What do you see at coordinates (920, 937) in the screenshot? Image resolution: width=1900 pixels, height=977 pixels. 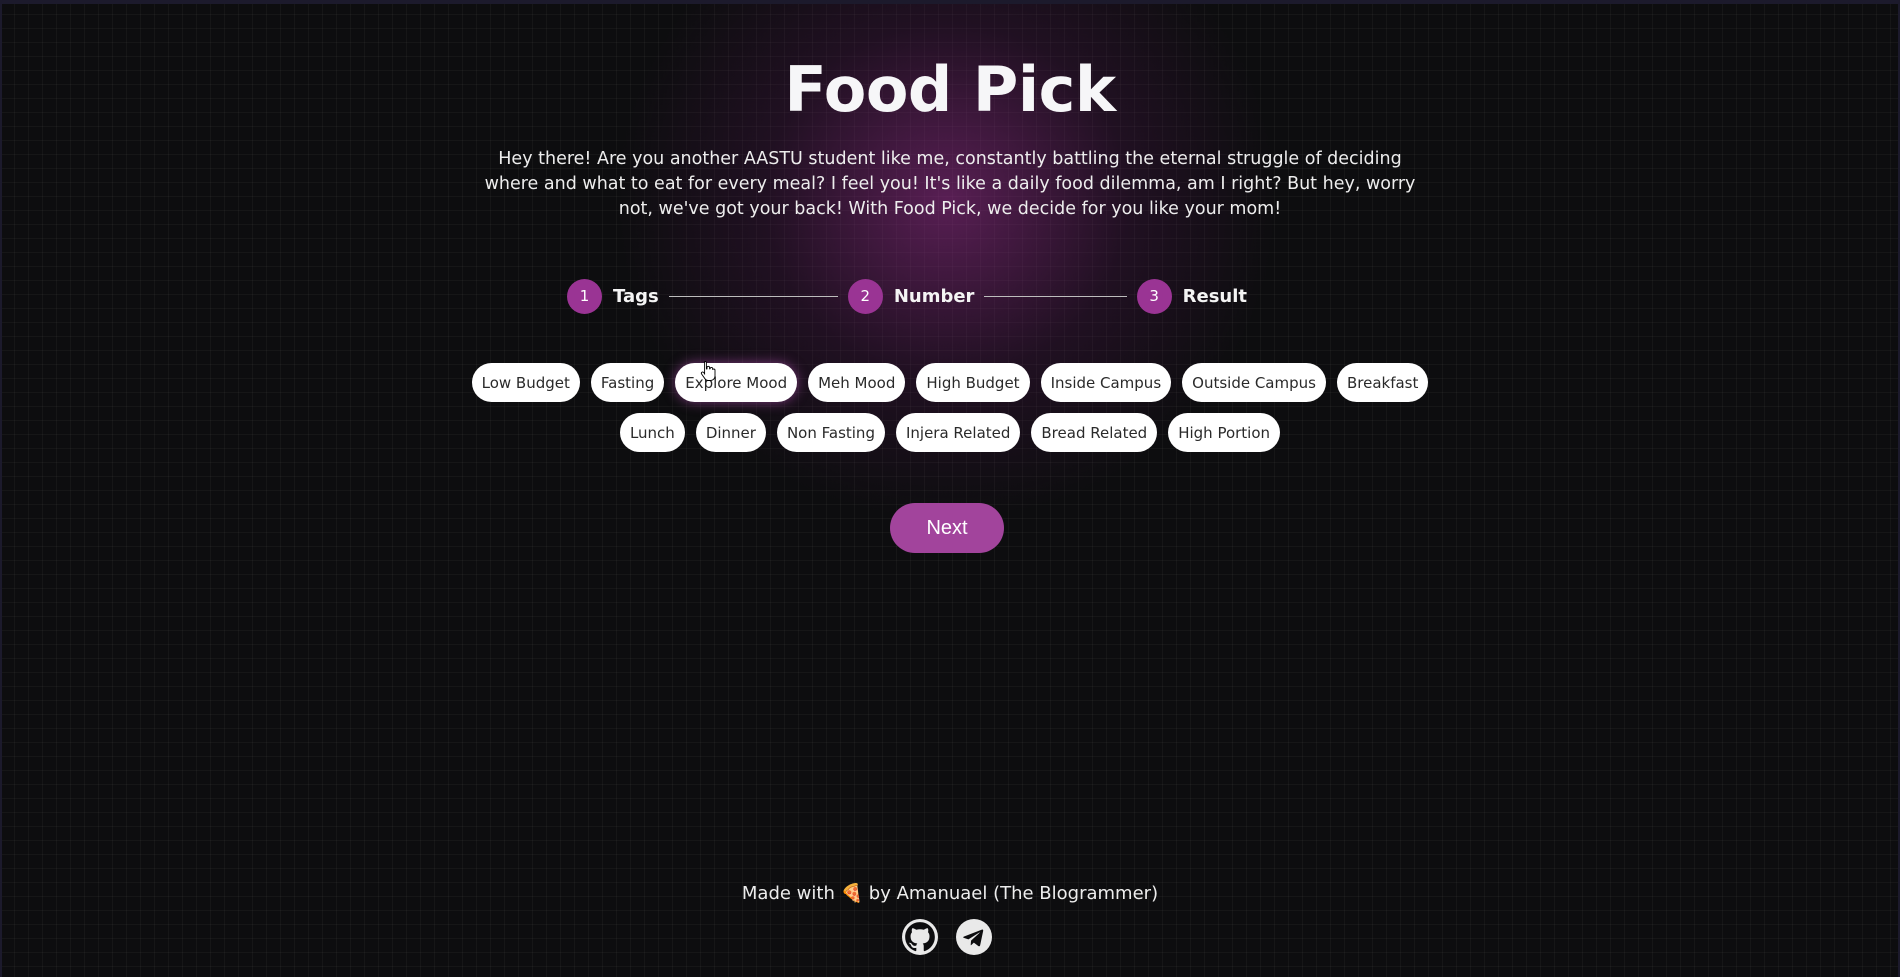 I see `github-icon` at bounding box center [920, 937].